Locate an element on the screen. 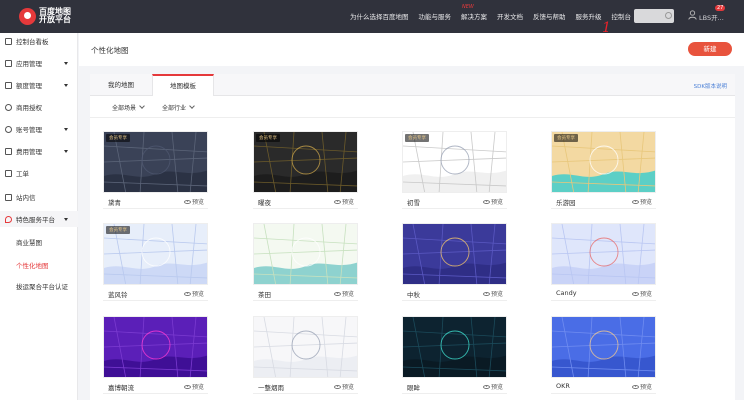 Image resolution: width=744 pixels, height=400 pixels. sidebar-item-license: 商用授权 is located at coordinates (39, 107).